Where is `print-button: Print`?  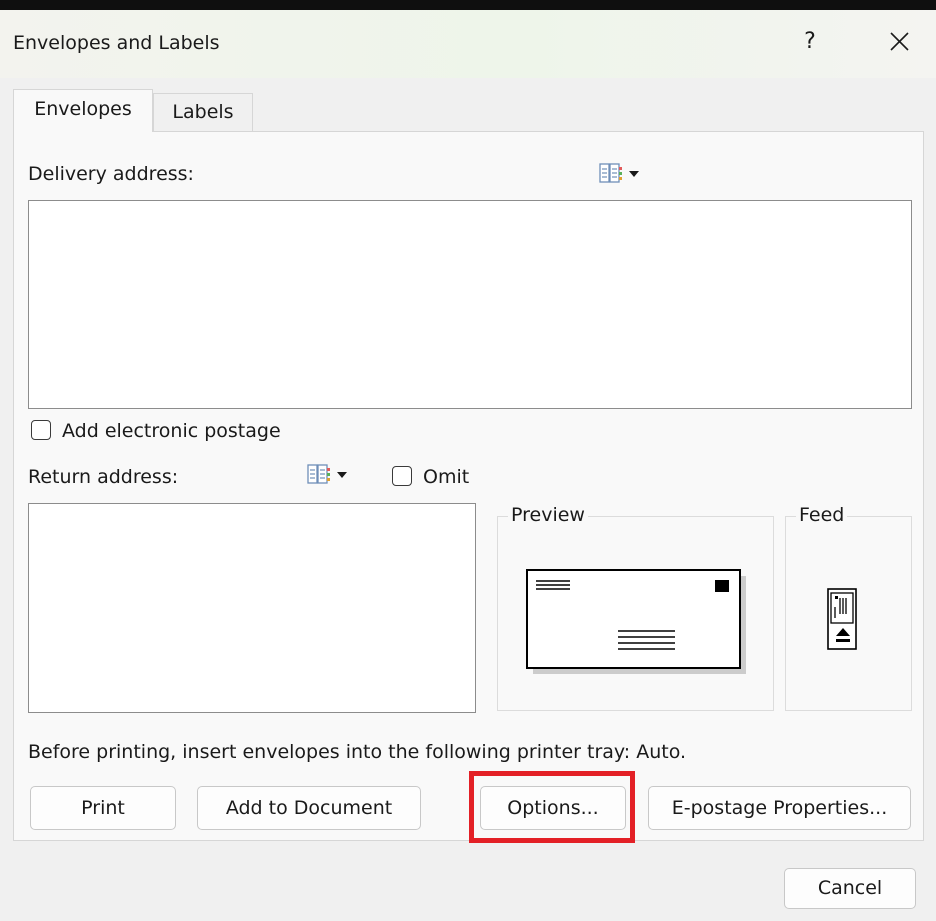
print-button: Print is located at coordinates (103, 808).